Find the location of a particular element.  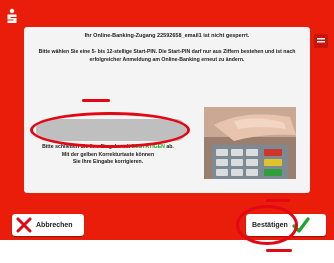

annotation-ring-confirm is located at coordinates (267, 225).